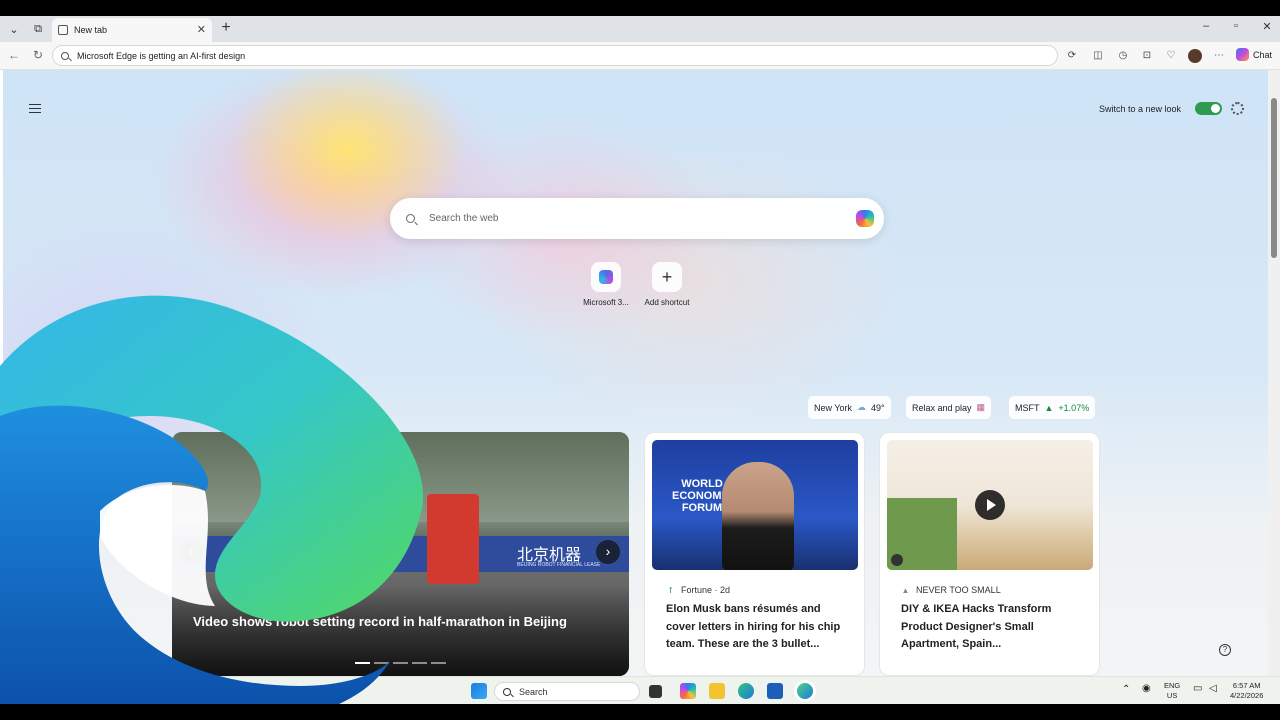 Image resolution: width=1280 pixels, height=720 pixels. What do you see at coordinates (14, 55) in the screenshot?
I see `back-icon: ←` at bounding box center [14, 55].